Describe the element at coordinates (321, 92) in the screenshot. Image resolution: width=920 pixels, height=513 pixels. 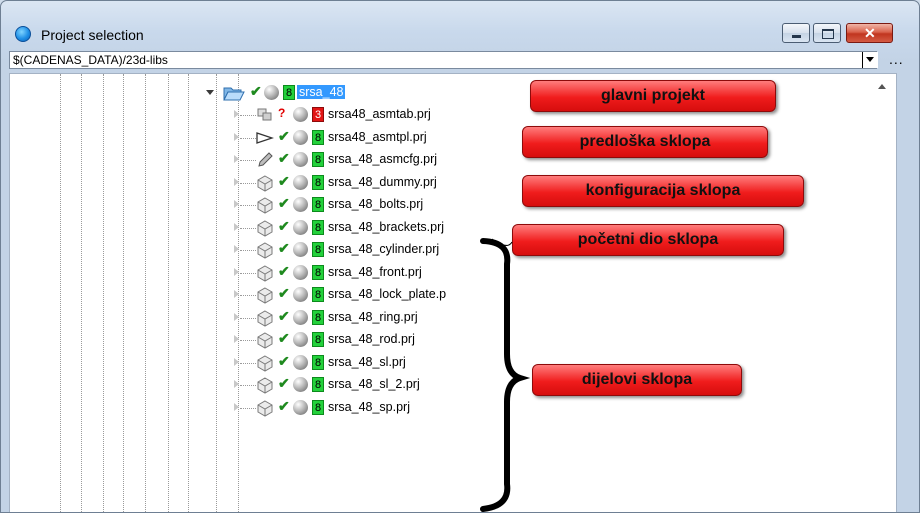
I see `tree-root-label: srsa_48` at that location.